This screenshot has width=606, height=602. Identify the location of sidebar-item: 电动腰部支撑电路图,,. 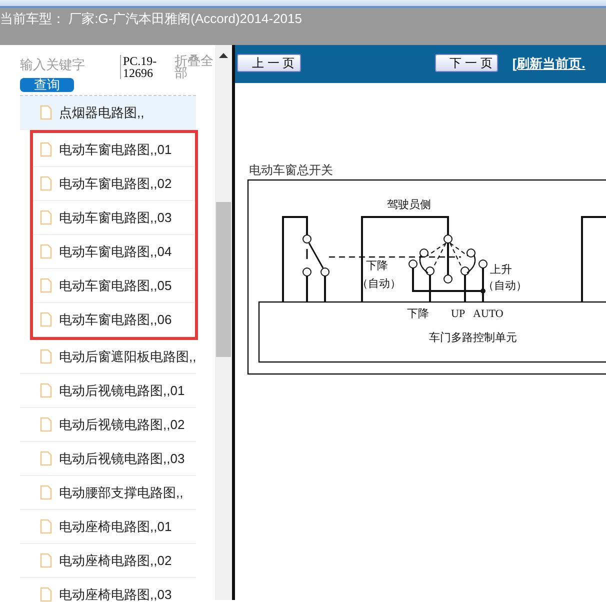
(108, 493).